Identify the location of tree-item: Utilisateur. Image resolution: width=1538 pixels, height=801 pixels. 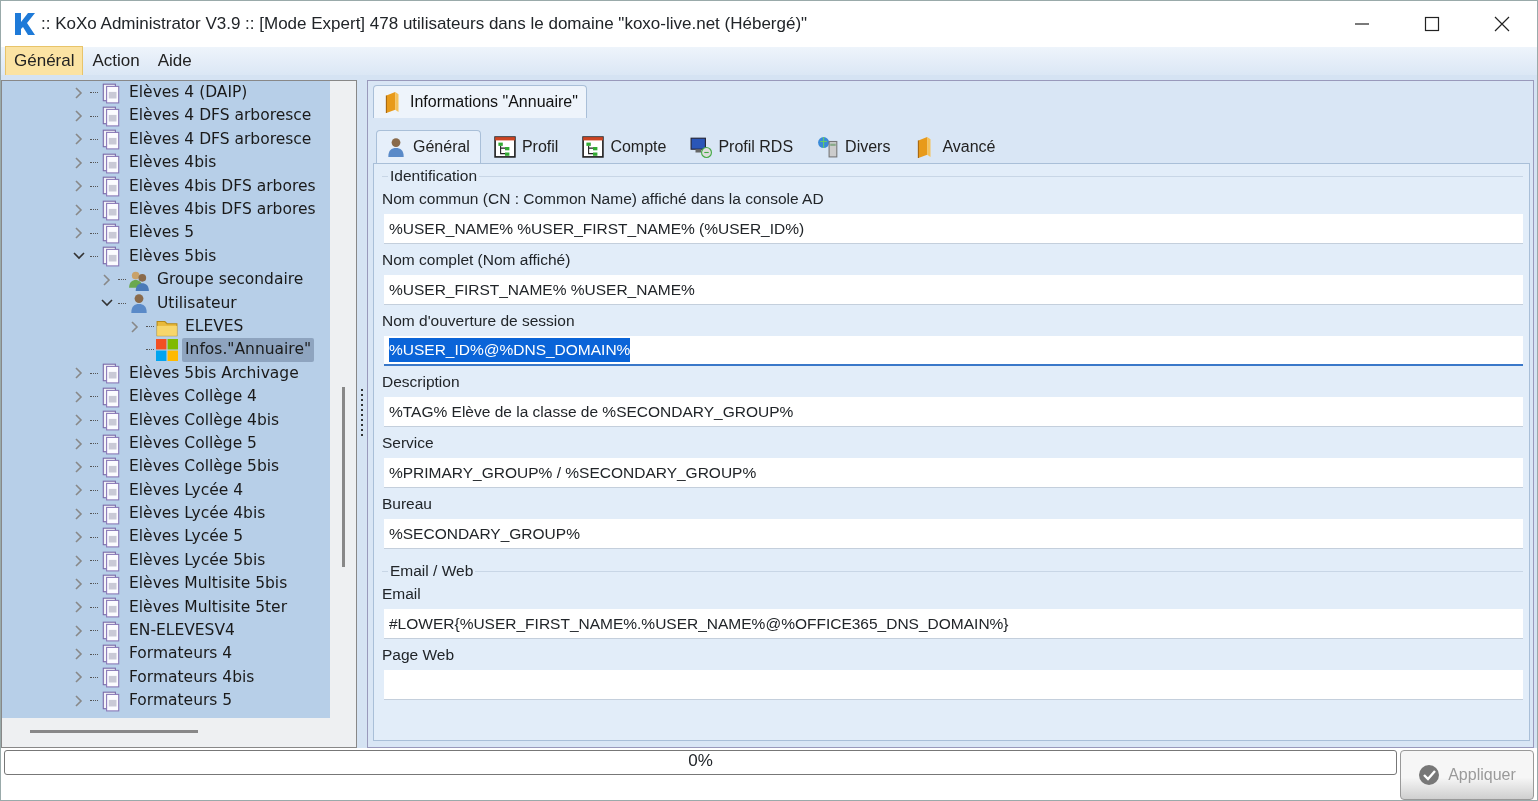
(197, 303).